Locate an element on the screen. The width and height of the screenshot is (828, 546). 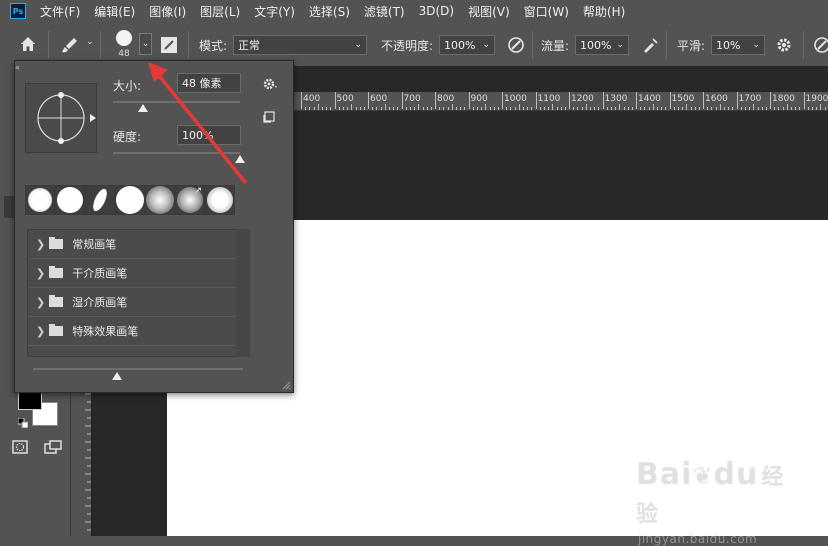
ruler-tick-label: 1900 is located at coordinates (817, 99).